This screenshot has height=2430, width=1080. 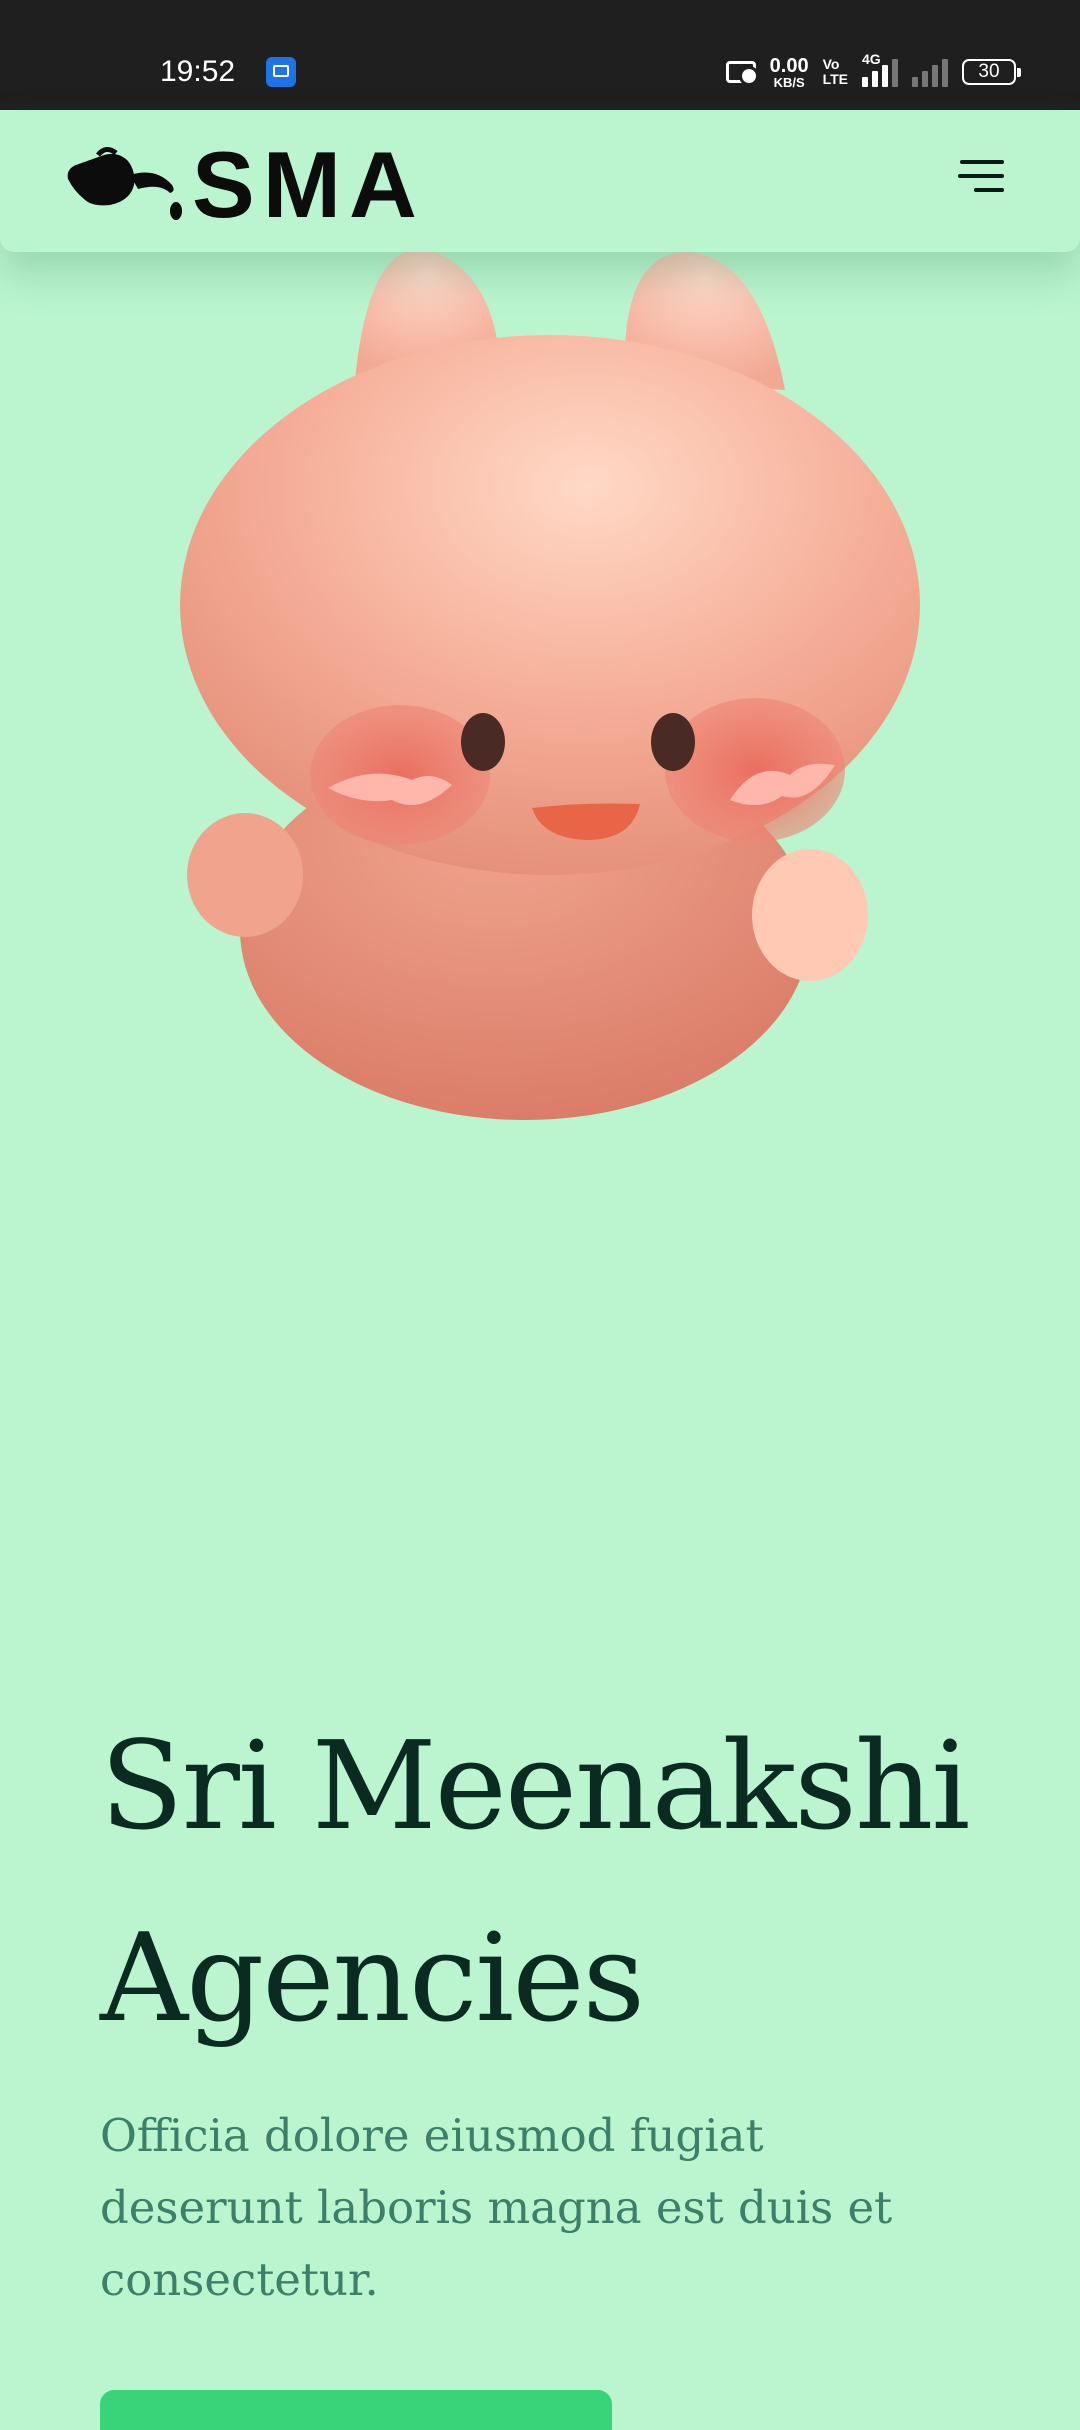 What do you see at coordinates (124, 183) in the screenshot?
I see `teapot-logo-icon` at bounding box center [124, 183].